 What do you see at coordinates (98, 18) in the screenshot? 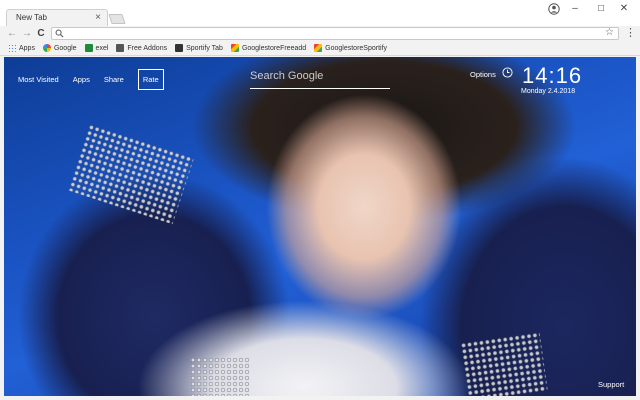
I see `tab-close-icon: ×` at bounding box center [98, 18].